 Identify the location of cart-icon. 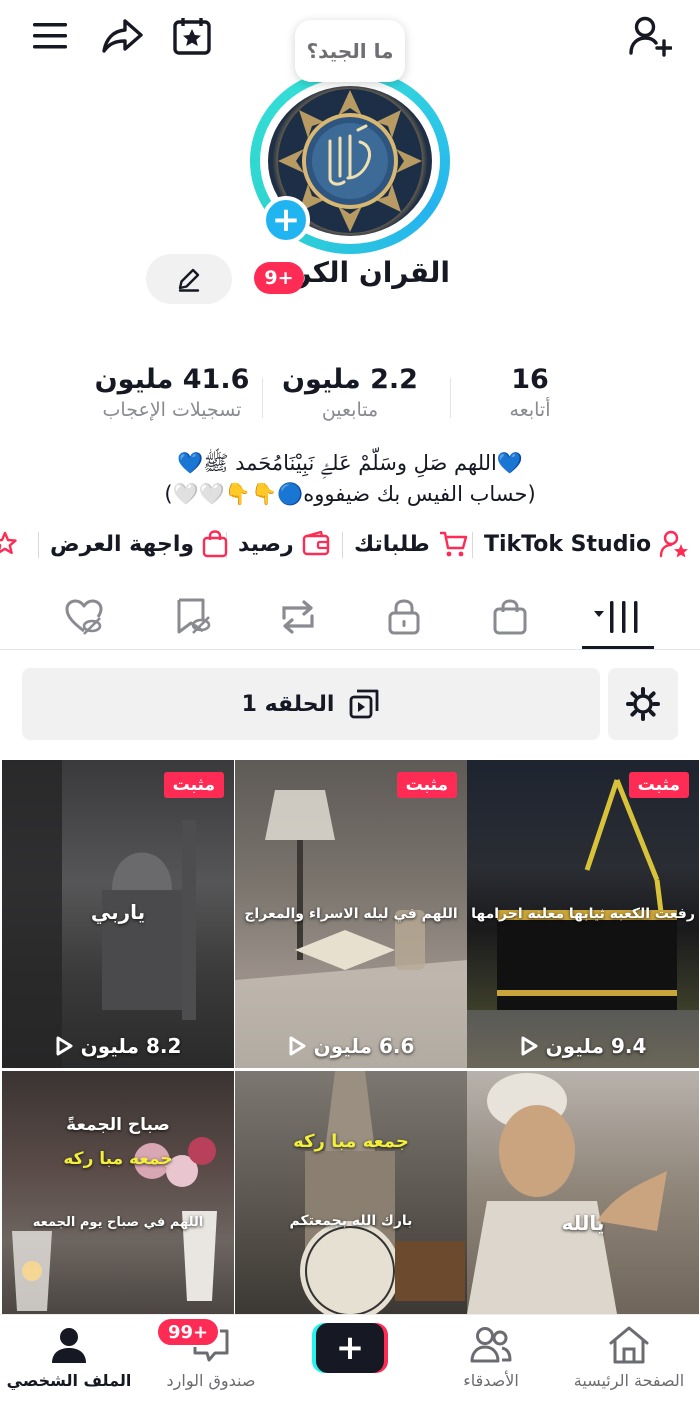
(453, 544).